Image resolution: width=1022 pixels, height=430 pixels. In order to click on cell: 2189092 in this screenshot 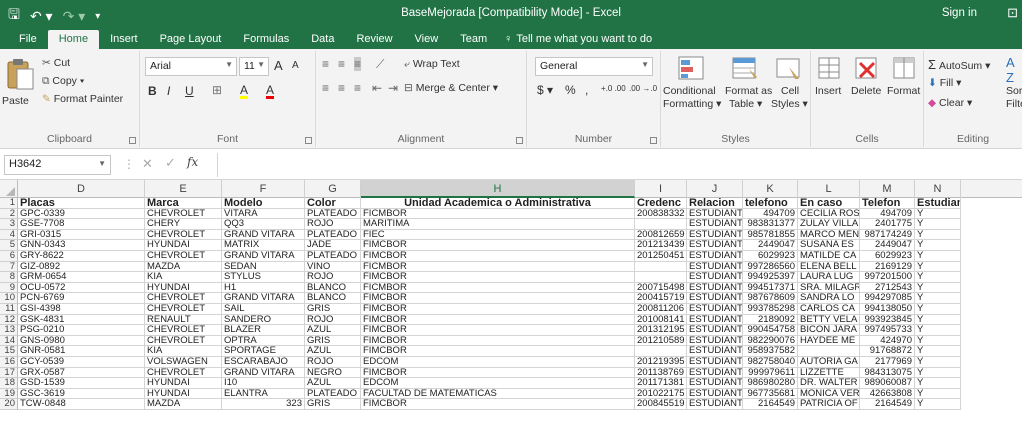, I will do `click(770, 320)`.